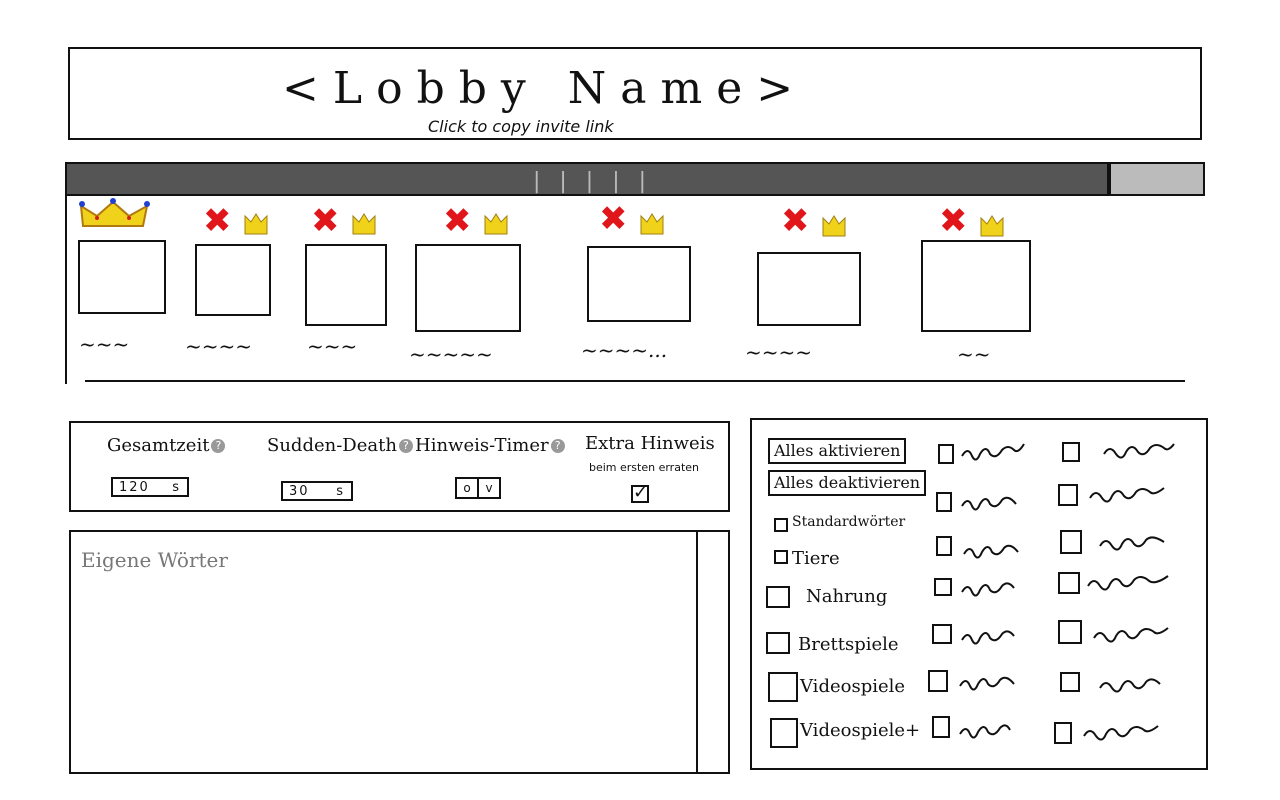 Image resolution: width=1280 pixels, height=800 pixels. I want to click on player-name: ~~, so click(974, 354).